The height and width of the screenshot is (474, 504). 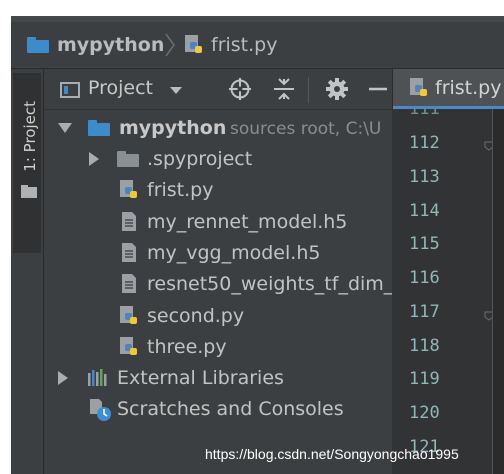 I want to click on minimize-icon, so click(x=378, y=89).